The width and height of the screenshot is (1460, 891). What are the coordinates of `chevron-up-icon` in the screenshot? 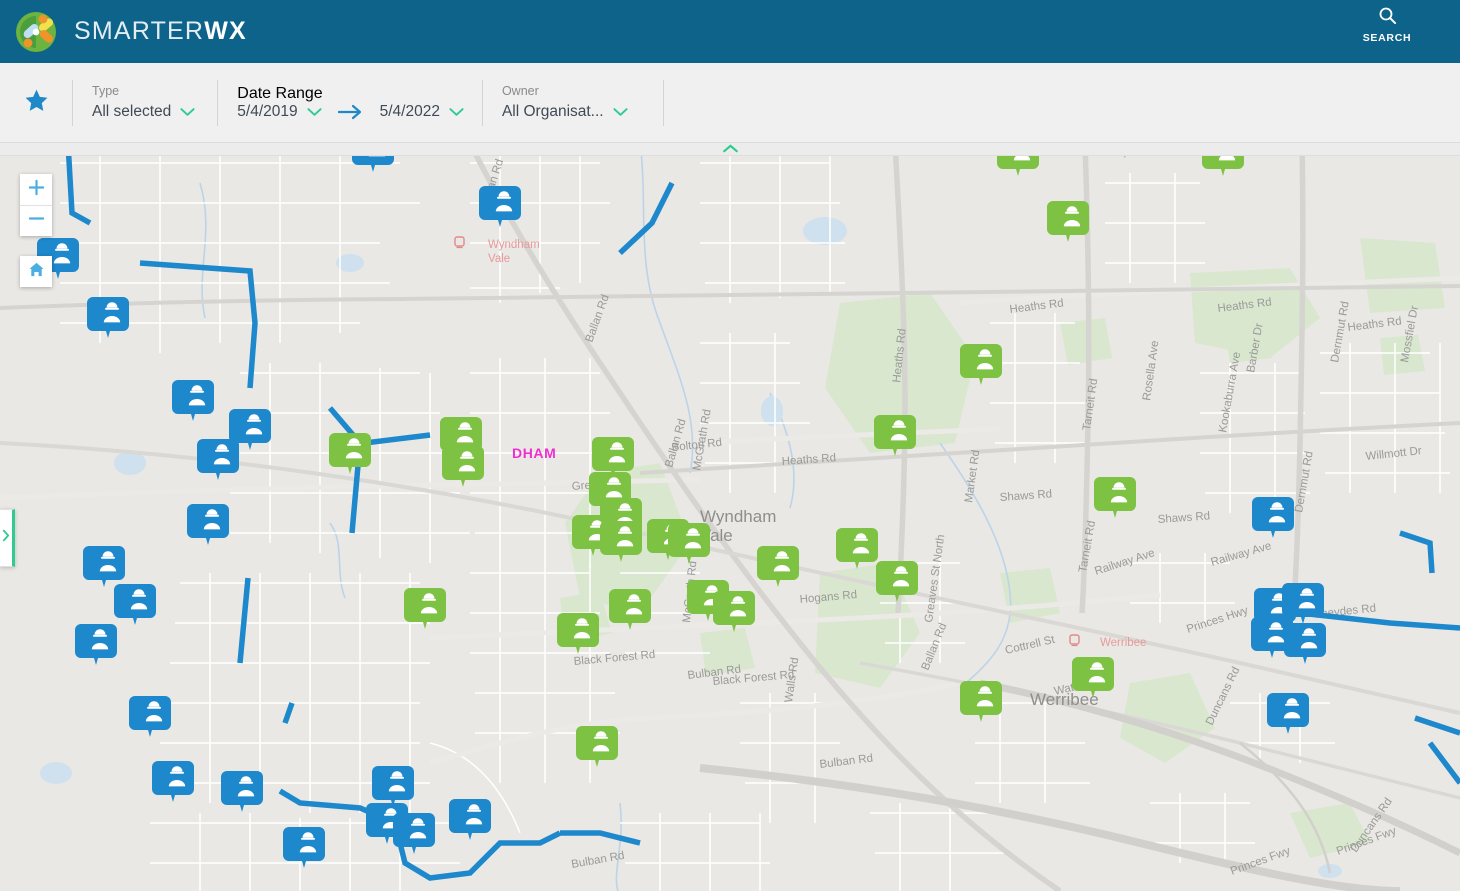 It's located at (730, 150).